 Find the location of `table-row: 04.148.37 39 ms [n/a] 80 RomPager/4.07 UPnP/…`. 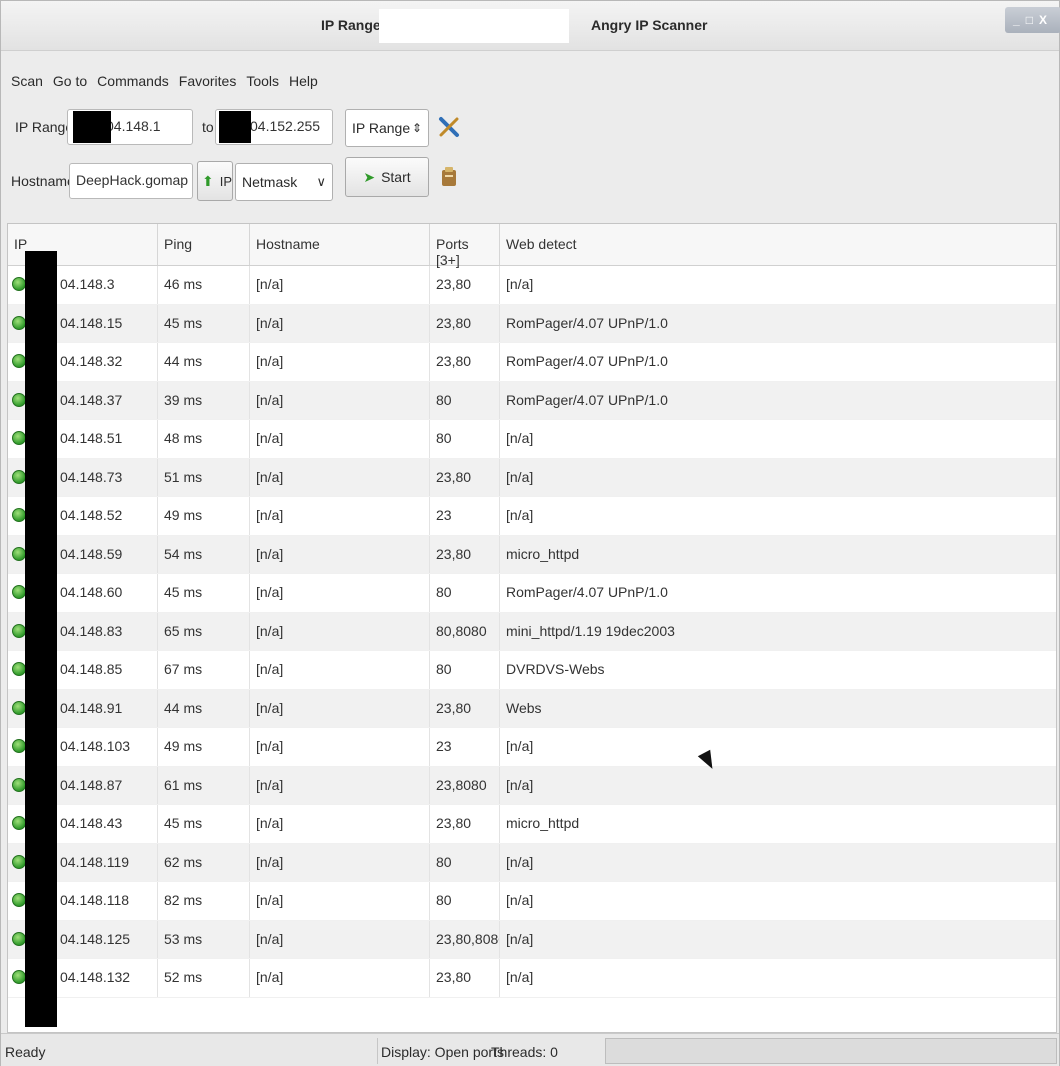

table-row: 04.148.37 39 ms [n/a] 80 RomPager/4.07 UPnP/… is located at coordinates (532, 400).